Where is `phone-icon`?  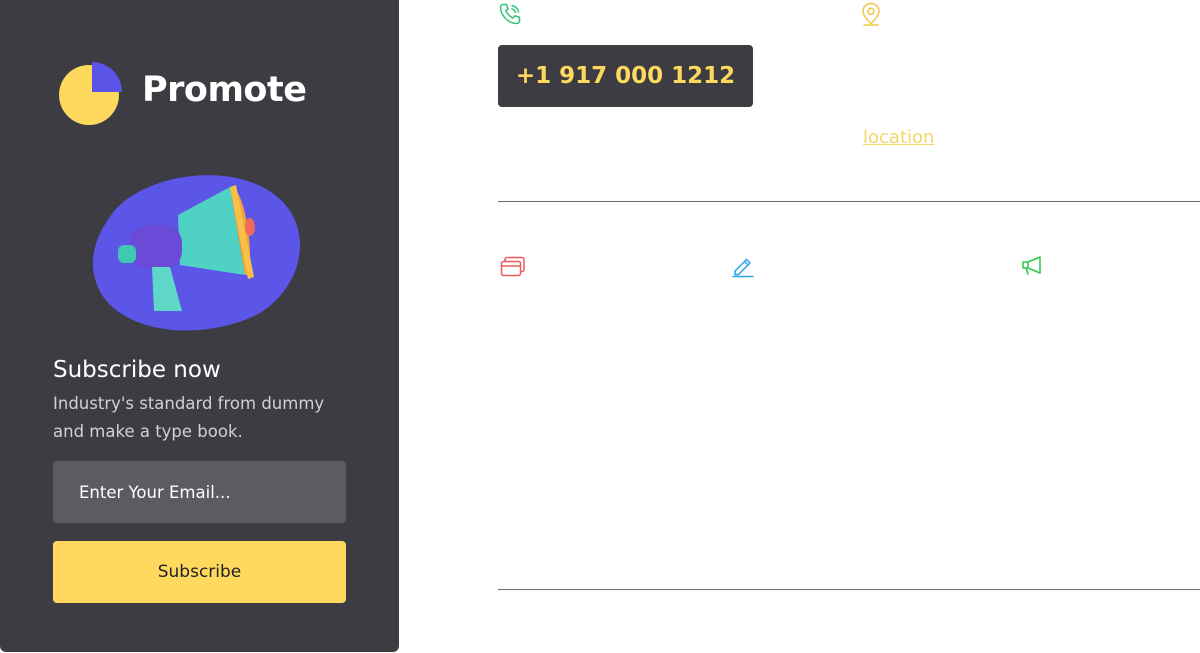 phone-icon is located at coordinates (510, 14).